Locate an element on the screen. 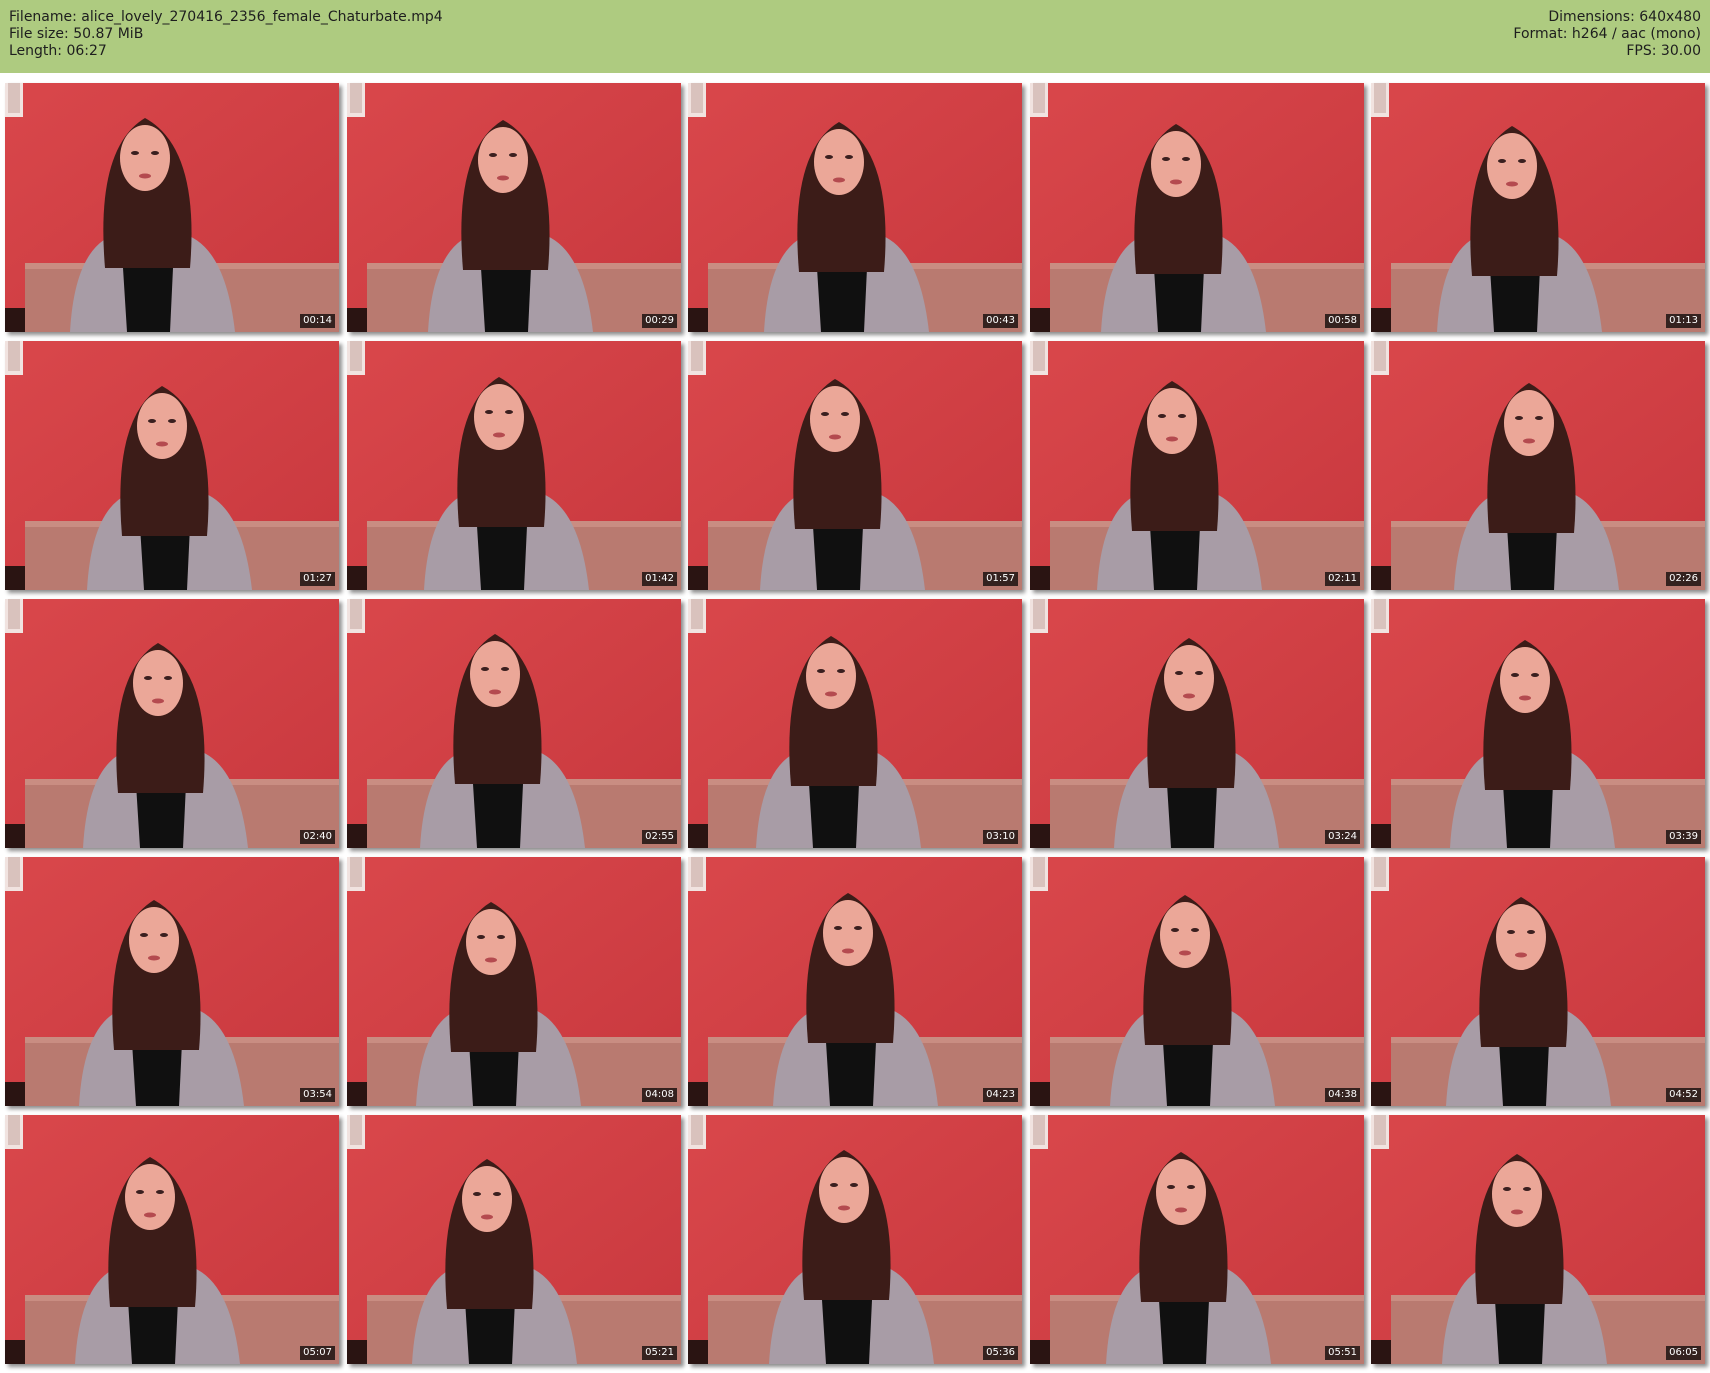  frame-timestamp: 01:27 is located at coordinates (317, 579).